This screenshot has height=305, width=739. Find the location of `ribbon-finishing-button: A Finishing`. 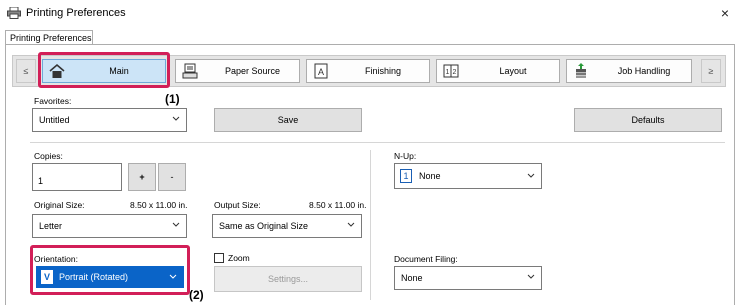

ribbon-finishing-button: A Finishing is located at coordinates (368, 71).